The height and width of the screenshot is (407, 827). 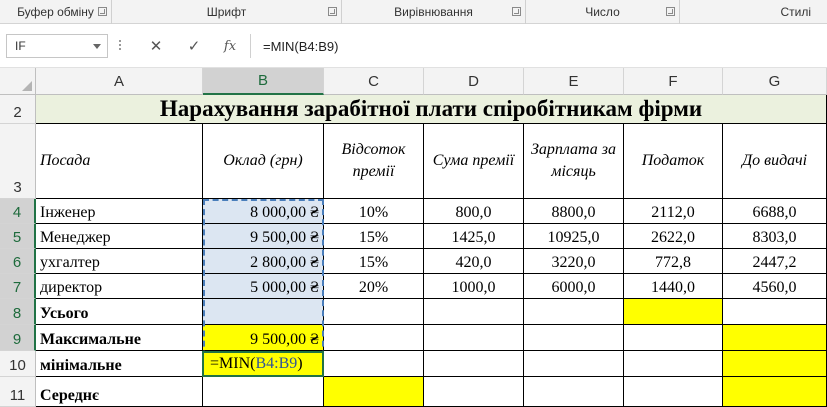 What do you see at coordinates (18, 161) in the screenshot?
I see `row-header-3: 3` at bounding box center [18, 161].